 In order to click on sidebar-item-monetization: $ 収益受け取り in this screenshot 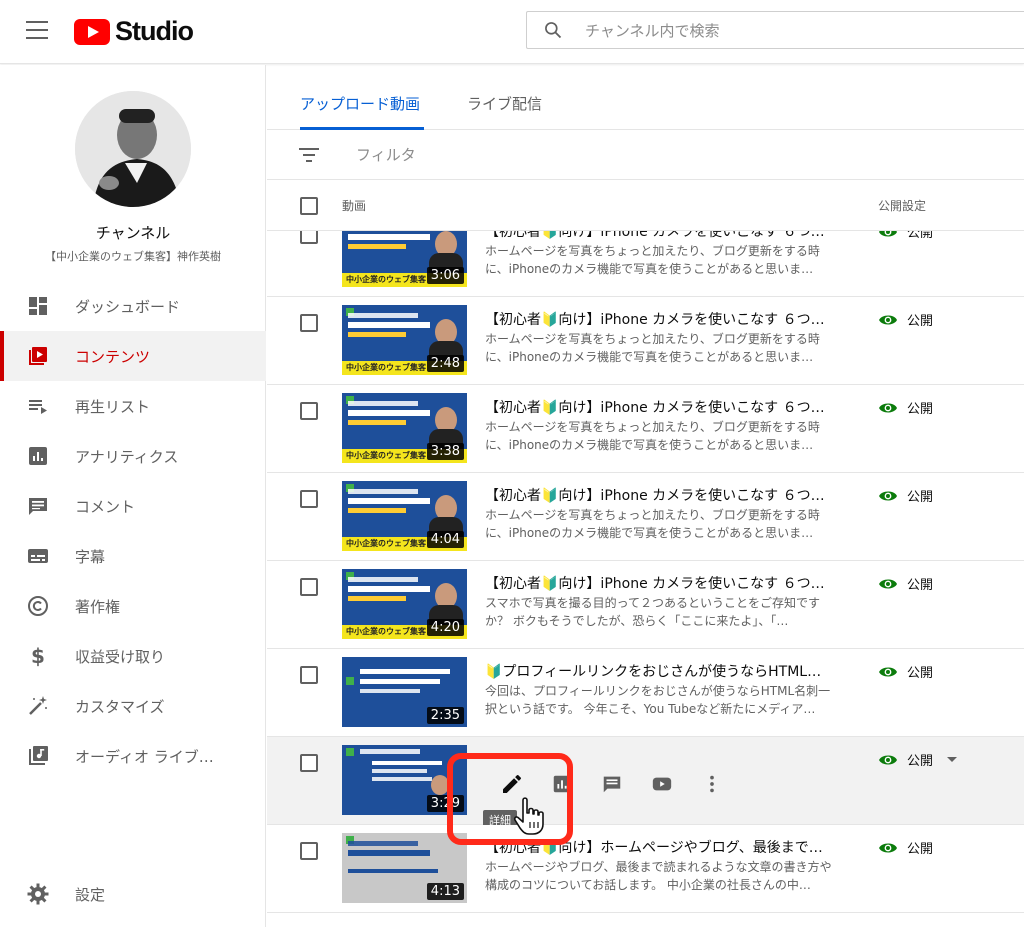, I will do `click(133, 656)`.